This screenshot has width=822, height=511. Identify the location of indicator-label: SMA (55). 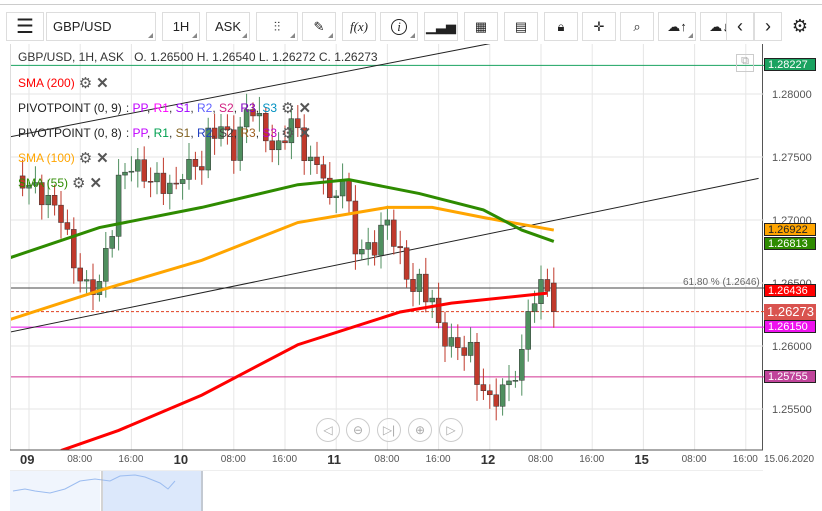
(43, 183).